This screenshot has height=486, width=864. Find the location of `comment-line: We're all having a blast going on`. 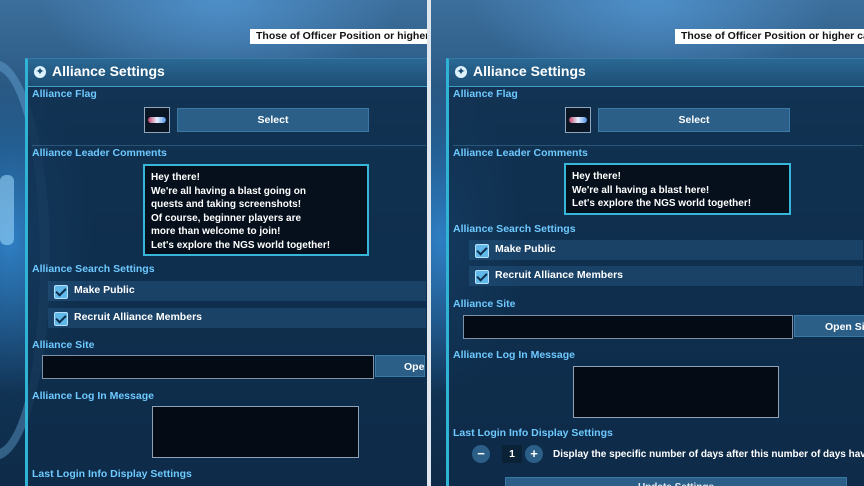

comment-line: We're all having a blast going on is located at coordinates (228, 191).